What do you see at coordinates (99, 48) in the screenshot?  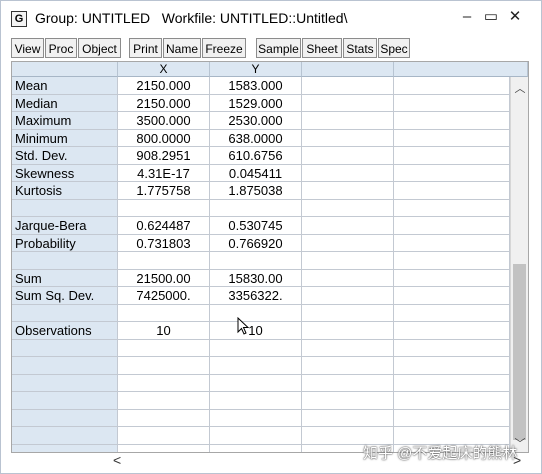 I see `object-button: Object` at bounding box center [99, 48].